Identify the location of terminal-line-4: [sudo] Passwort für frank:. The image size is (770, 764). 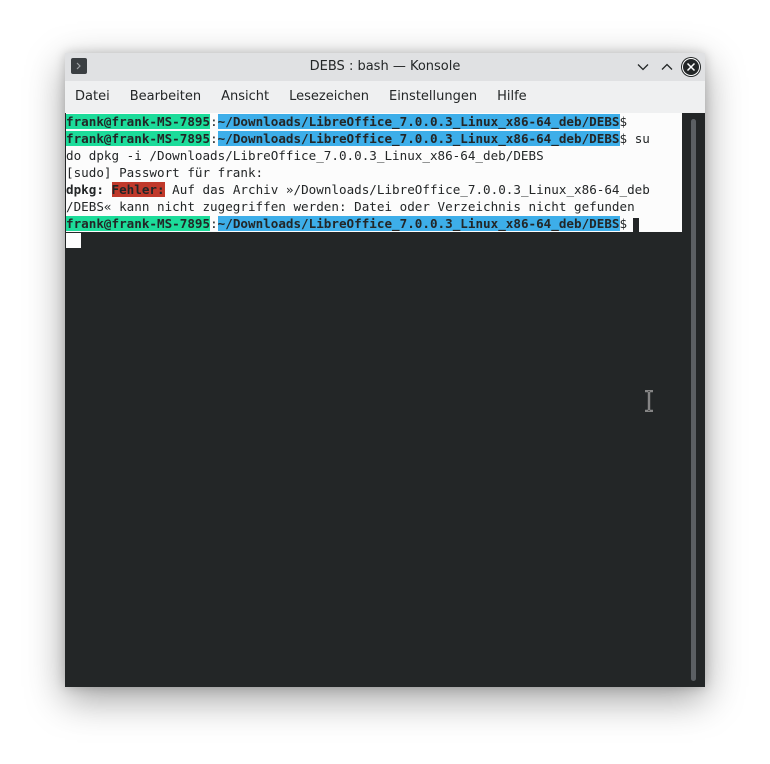
(165, 172).